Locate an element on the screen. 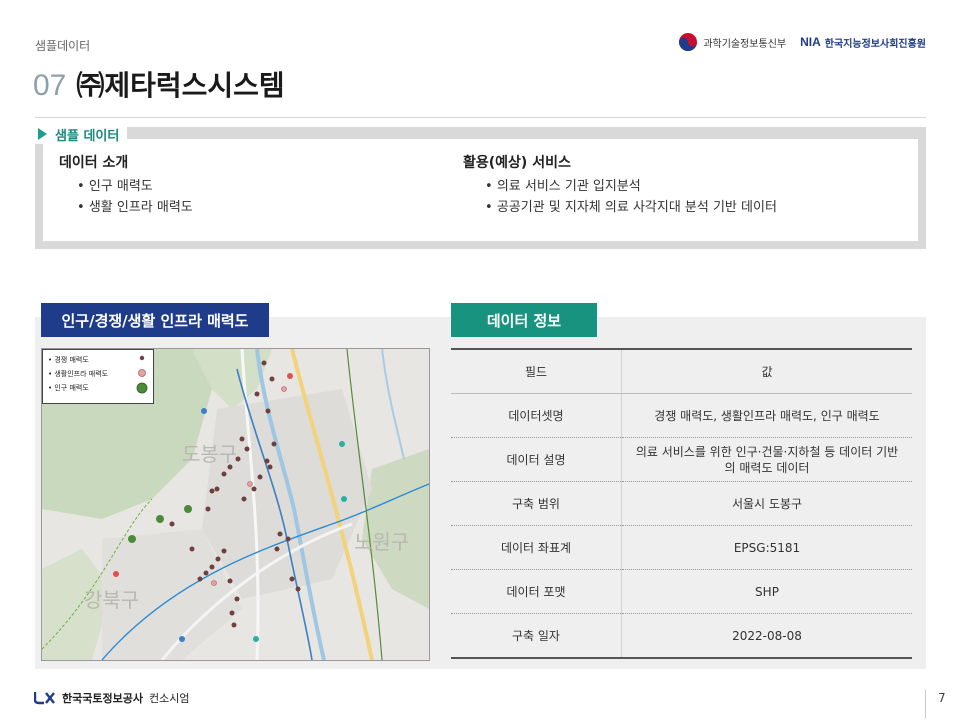 The height and width of the screenshot is (720, 960). usage-title: 활용(예상) 서비스 is located at coordinates (517, 163).